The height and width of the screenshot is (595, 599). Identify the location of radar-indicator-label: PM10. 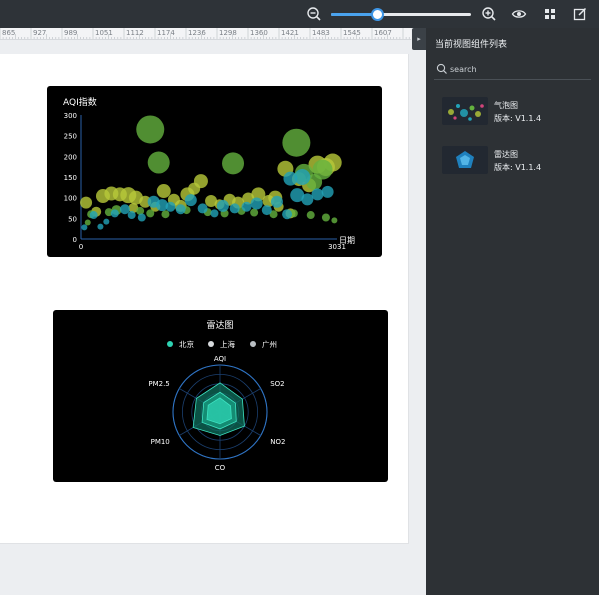
(160, 442).